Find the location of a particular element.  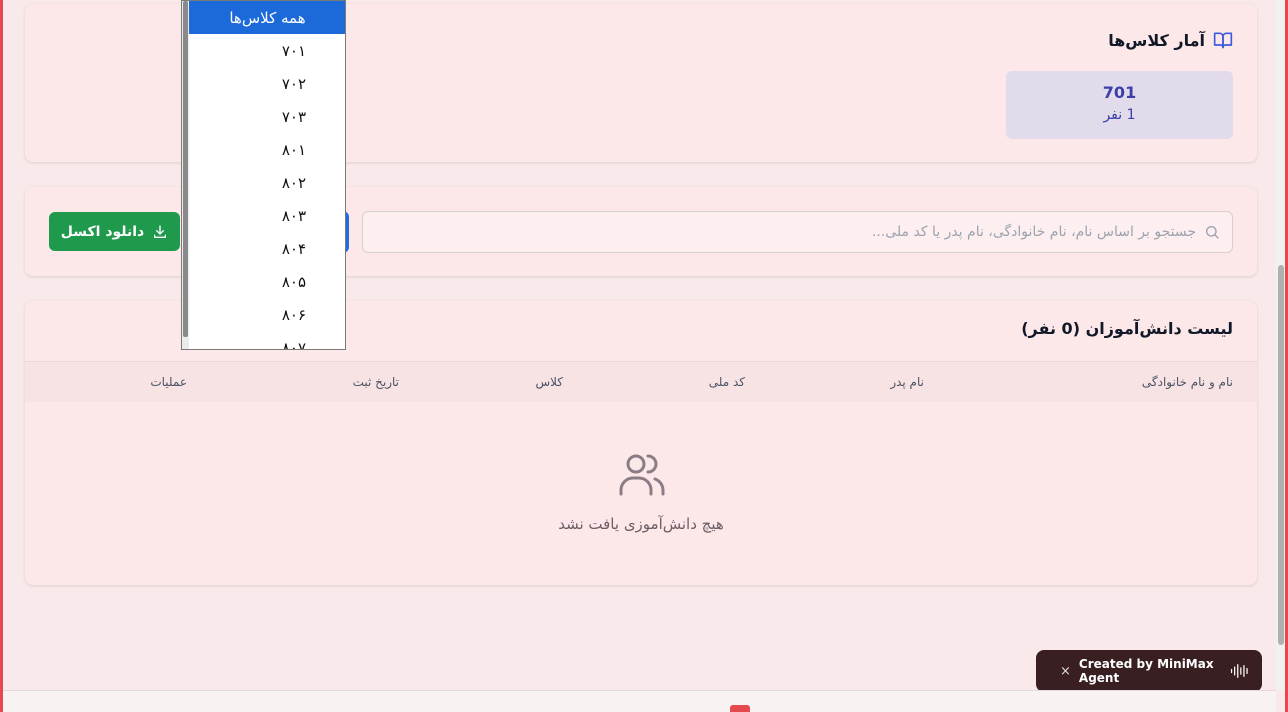

student-list-title: لیست دانش‌آموزان (0 نفر) is located at coordinates (1127, 328).